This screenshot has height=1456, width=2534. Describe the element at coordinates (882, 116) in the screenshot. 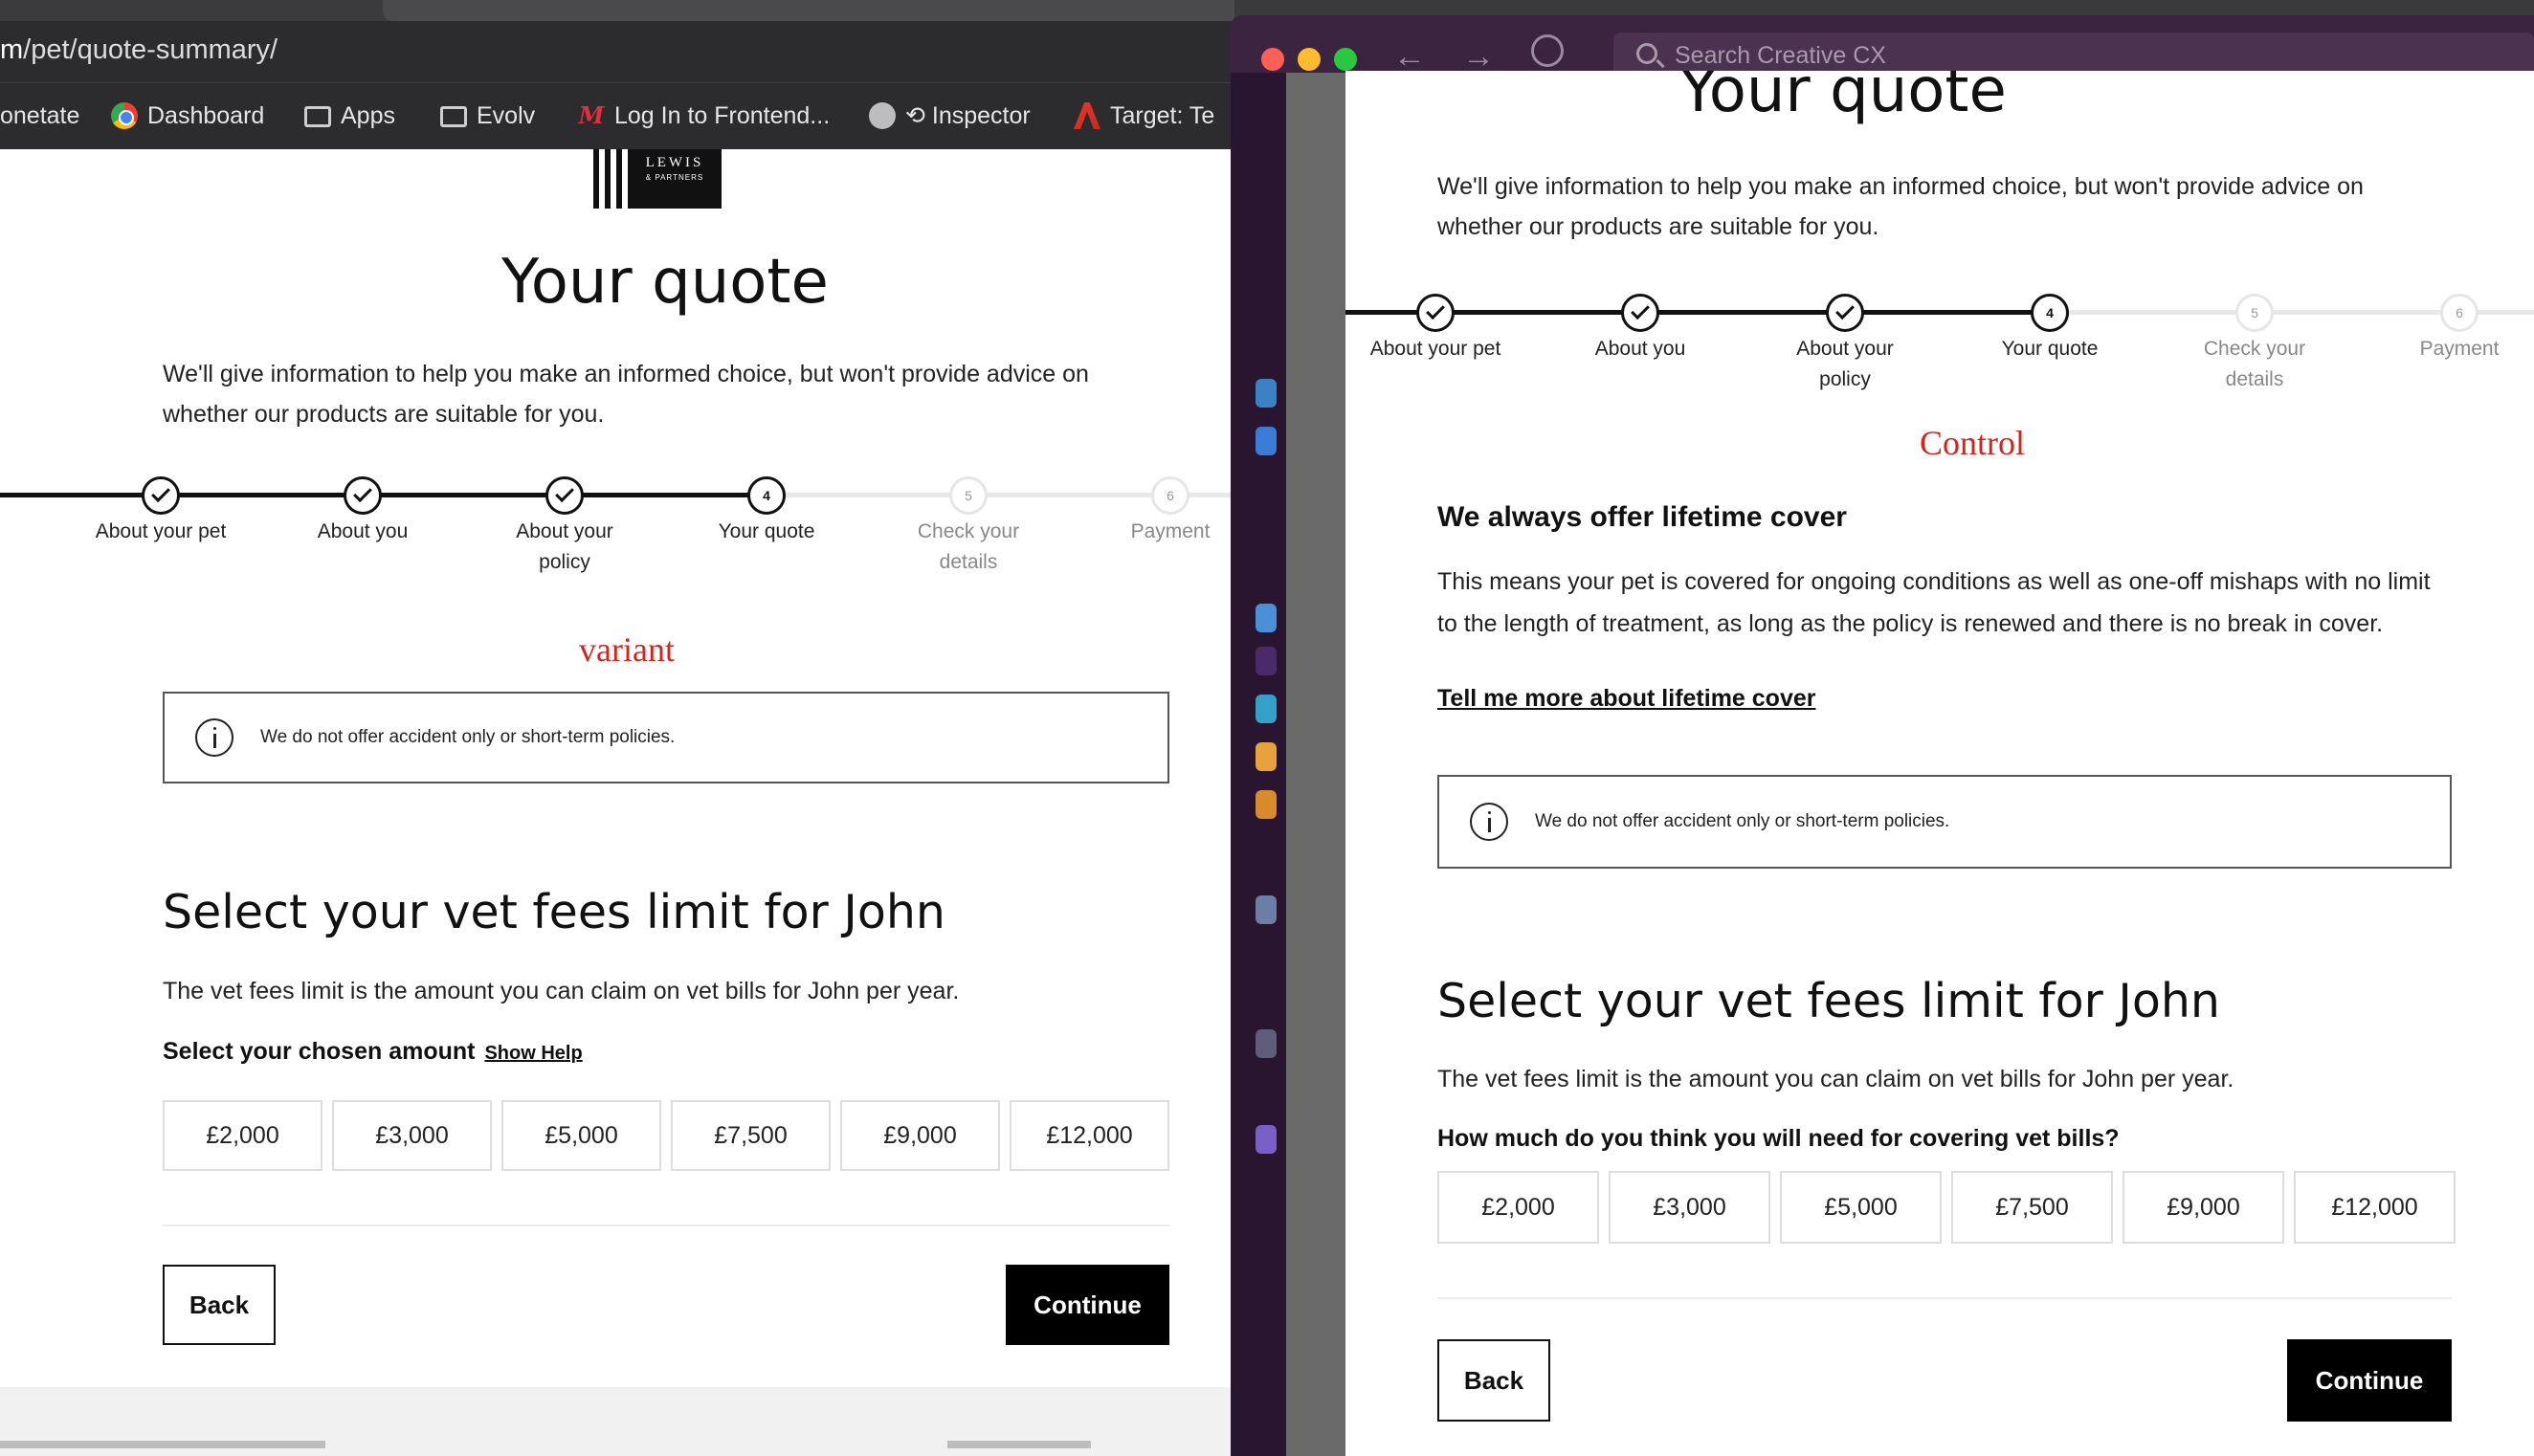

I see `globe-icon` at that location.